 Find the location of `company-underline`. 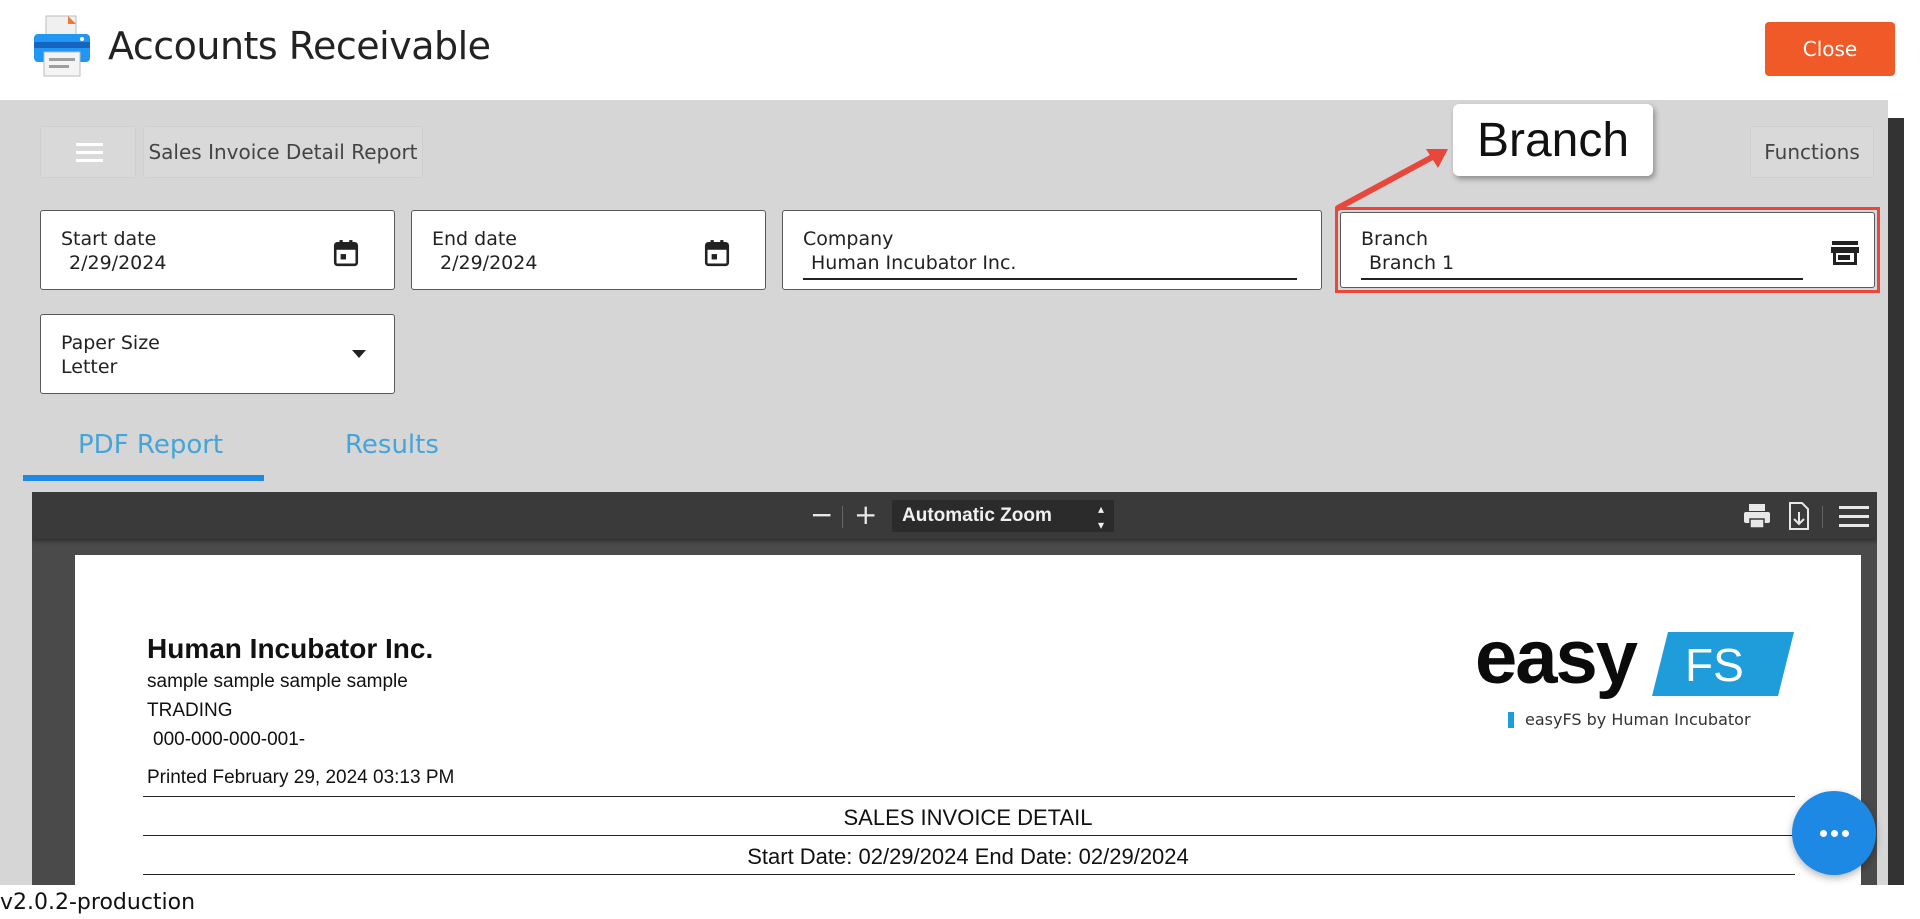

company-underline is located at coordinates (1050, 279).